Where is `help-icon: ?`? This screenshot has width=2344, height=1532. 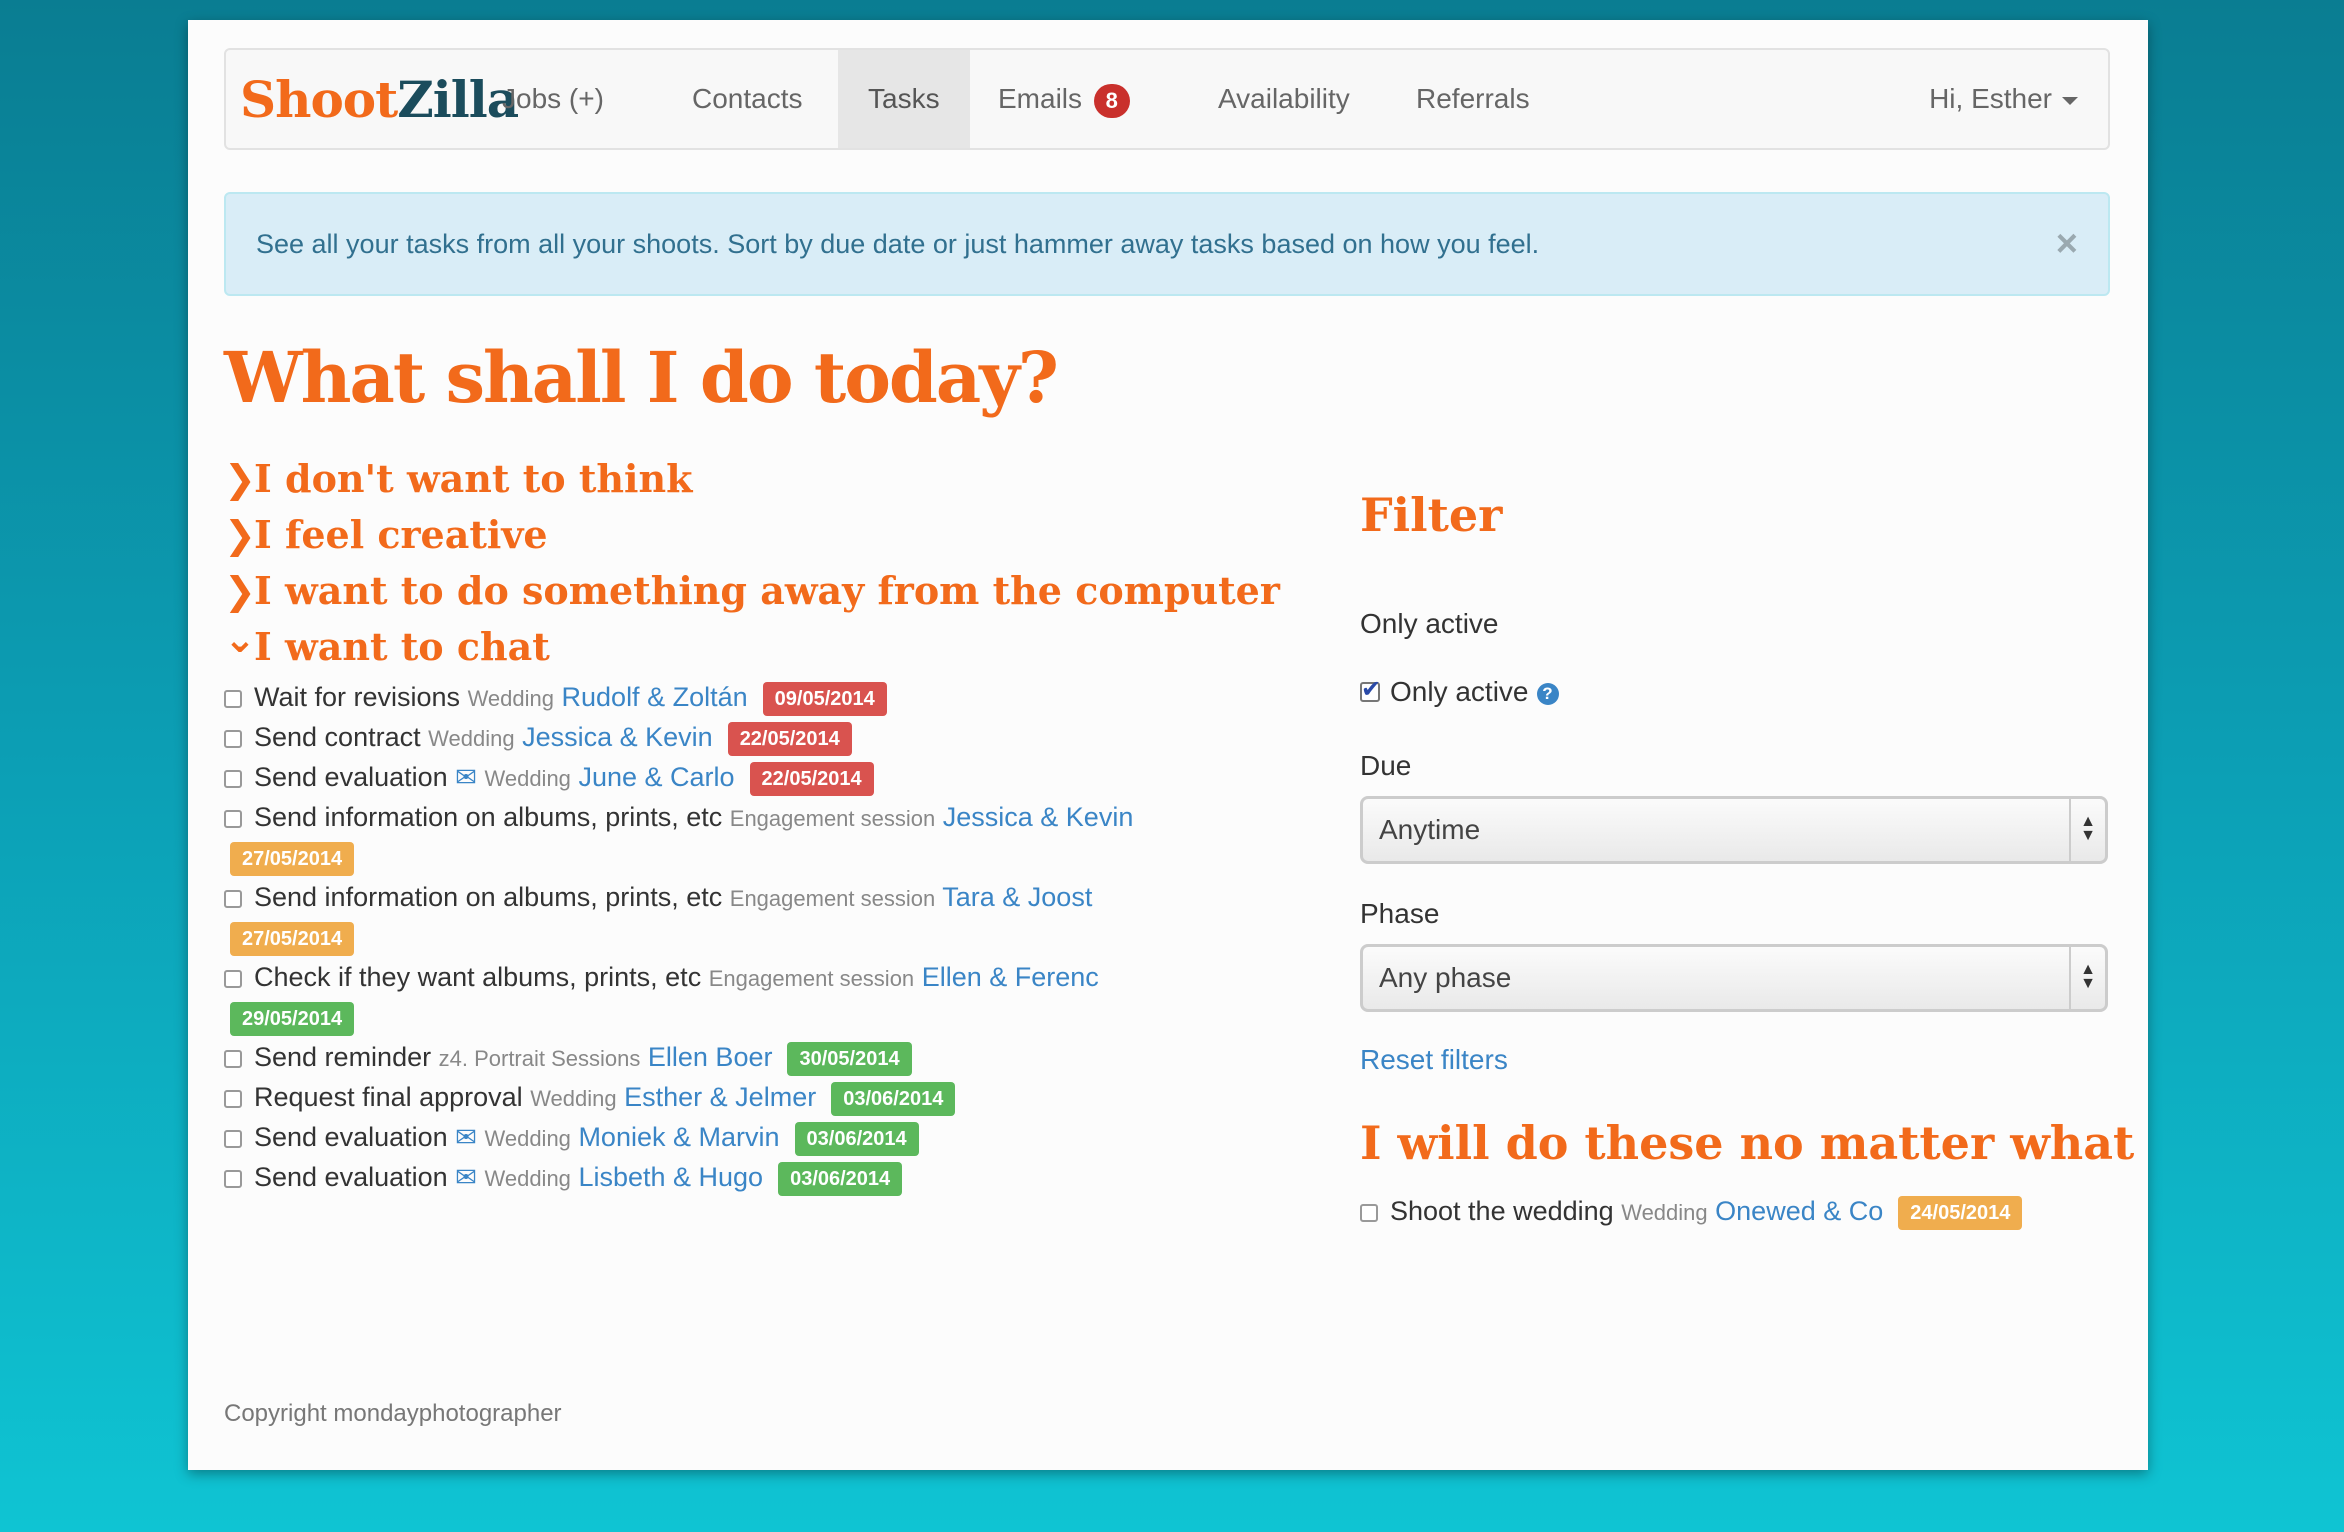
help-icon: ? is located at coordinates (1547, 693).